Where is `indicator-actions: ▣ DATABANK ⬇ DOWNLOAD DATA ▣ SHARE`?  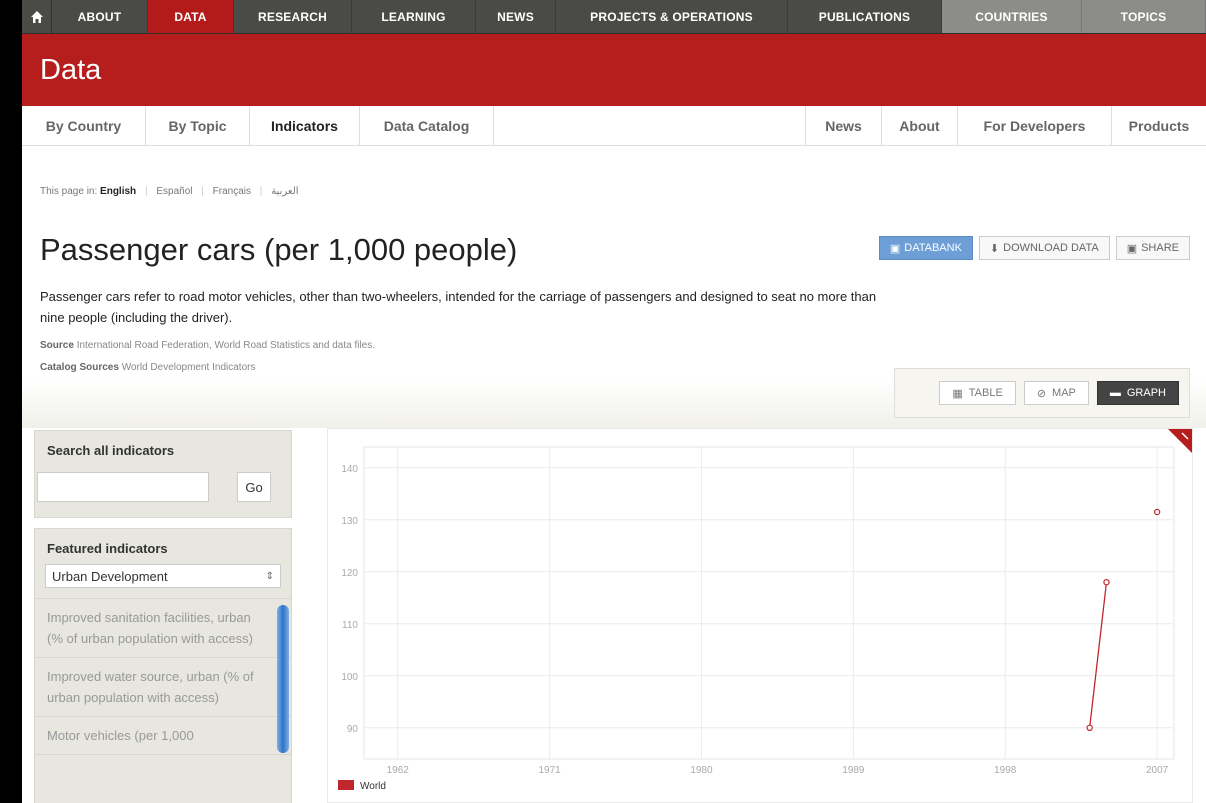
indicator-actions: ▣ DATABANK ⬇ DOWNLOAD DATA ▣ SHARE is located at coordinates (1034, 248).